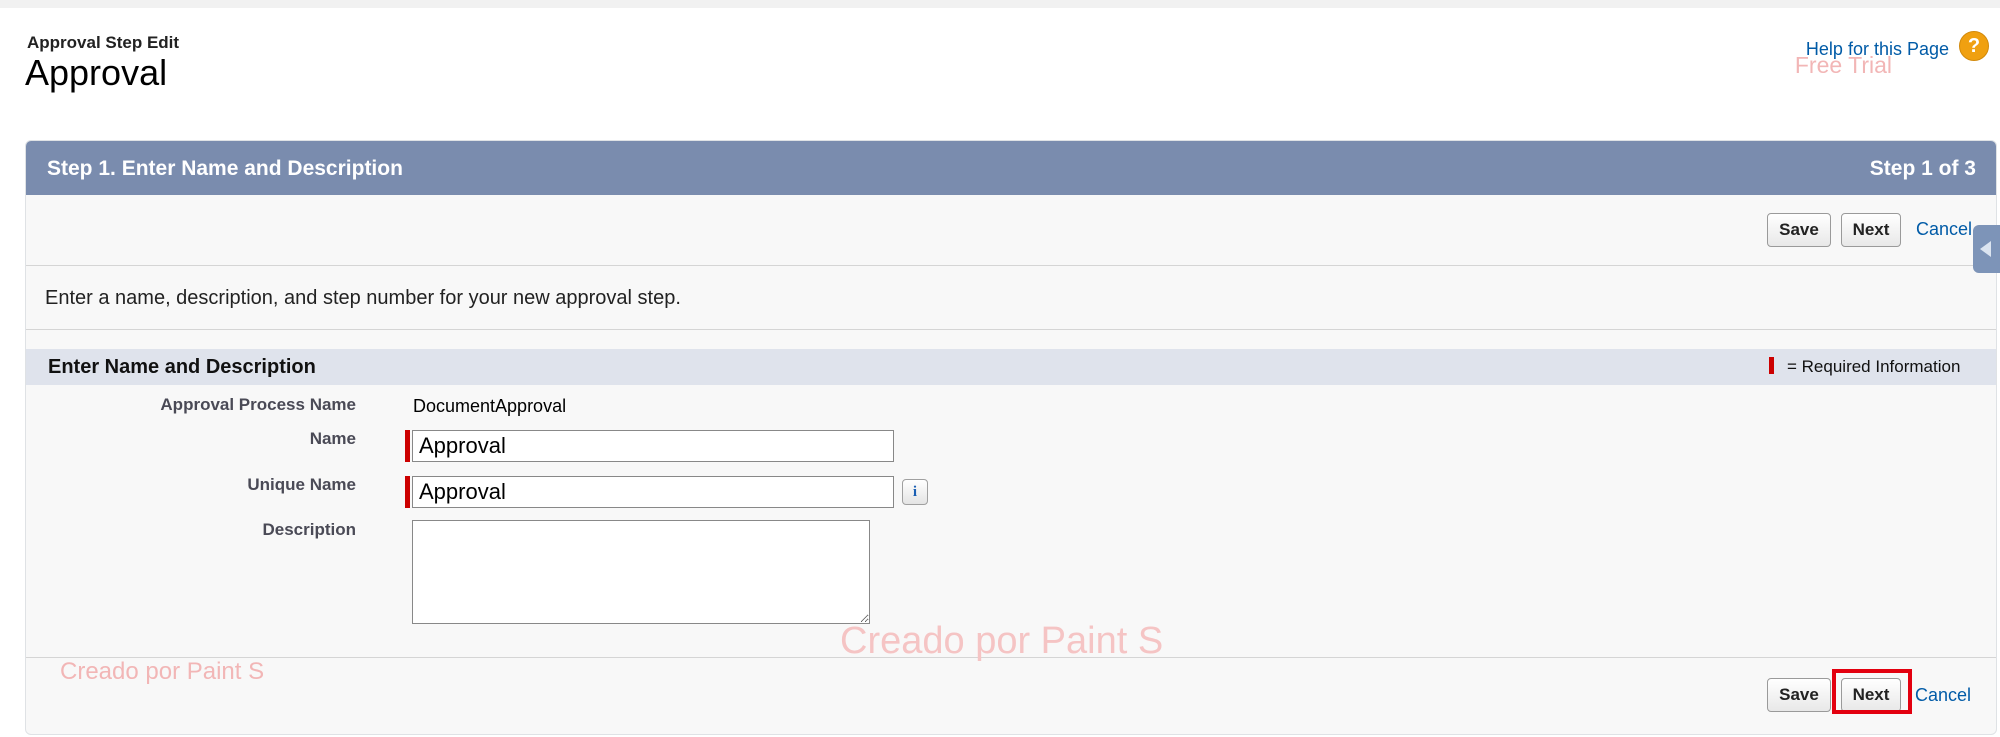 This screenshot has height=737, width=2000. Describe the element at coordinates (1771, 365) in the screenshot. I see `required-marker-icon` at that location.